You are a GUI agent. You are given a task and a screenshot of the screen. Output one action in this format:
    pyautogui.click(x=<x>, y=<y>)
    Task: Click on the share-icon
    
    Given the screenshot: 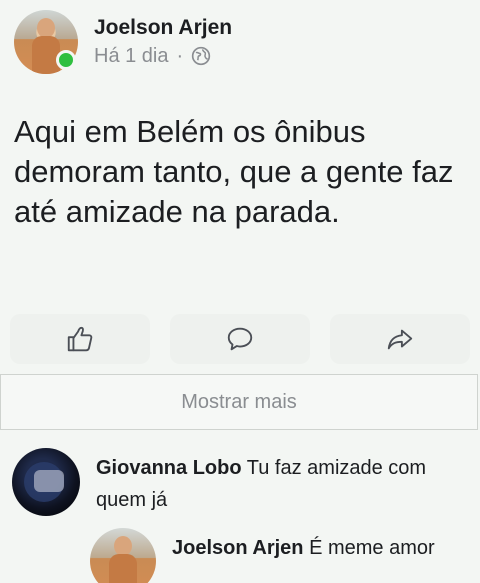 What is the action you would take?
    pyautogui.click(x=400, y=339)
    